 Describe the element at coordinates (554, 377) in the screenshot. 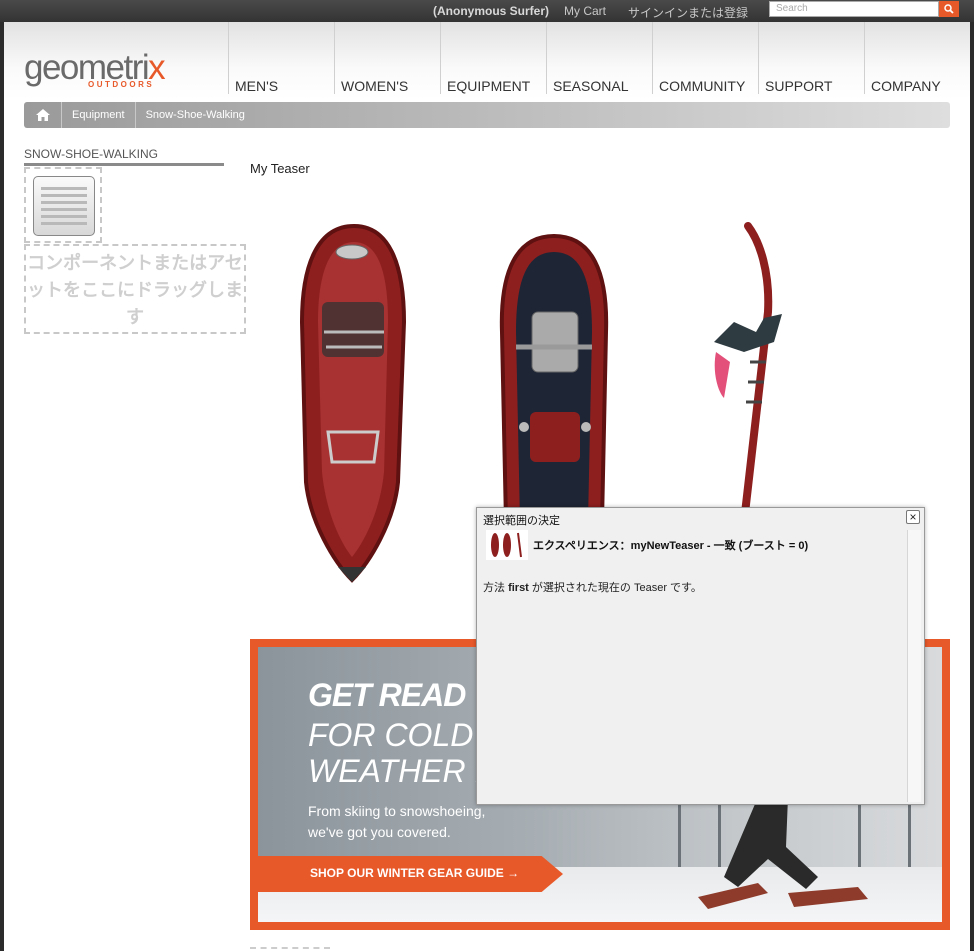

I see `snowshoe-back-image` at that location.